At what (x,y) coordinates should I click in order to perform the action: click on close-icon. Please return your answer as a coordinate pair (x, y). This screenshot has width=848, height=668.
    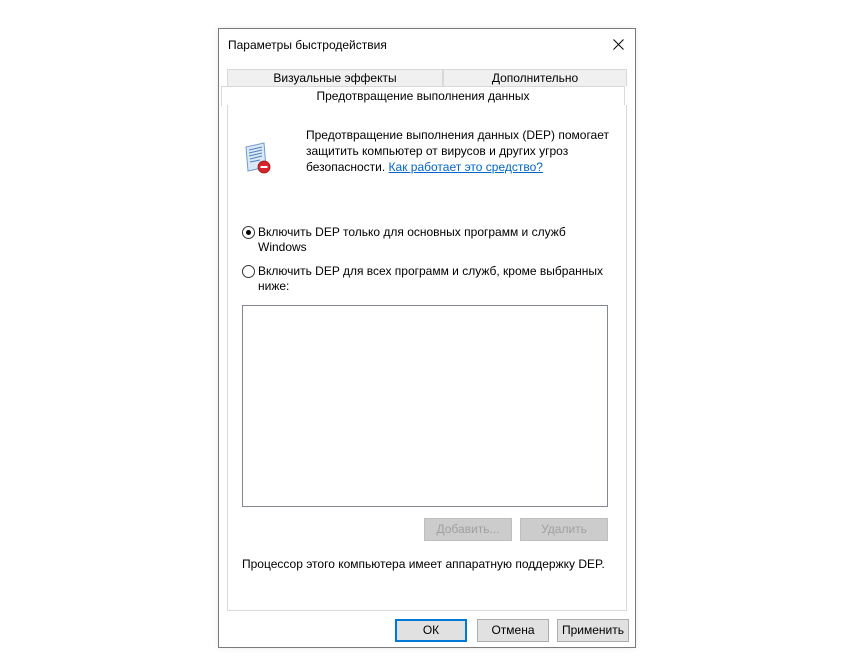
    Looking at the image, I should click on (618, 44).